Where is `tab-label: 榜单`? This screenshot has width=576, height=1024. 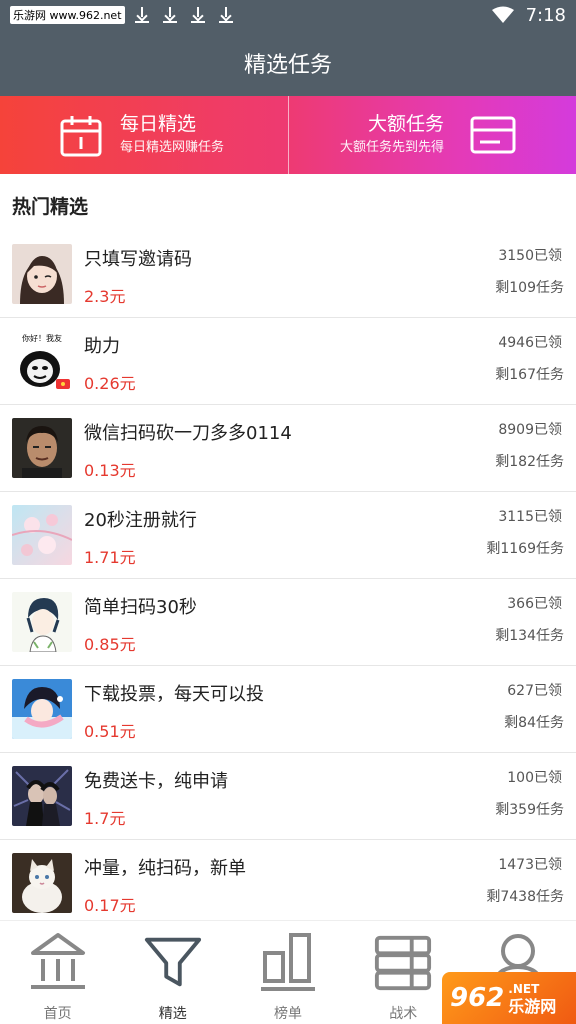 tab-label: 榜单 is located at coordinates (288, 1014).